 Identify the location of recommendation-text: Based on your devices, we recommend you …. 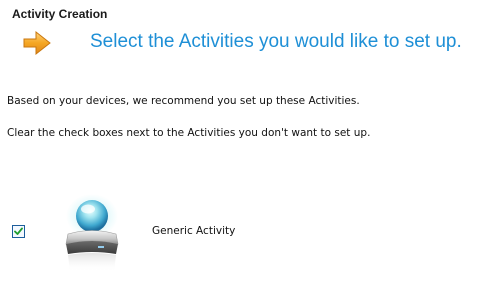
(183, 101).